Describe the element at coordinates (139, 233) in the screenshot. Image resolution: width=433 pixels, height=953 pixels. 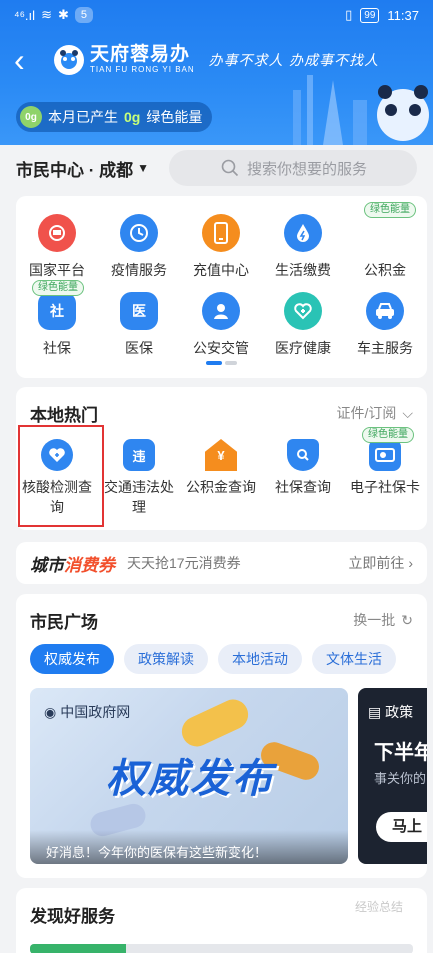
I see `clock-icon` at that location.